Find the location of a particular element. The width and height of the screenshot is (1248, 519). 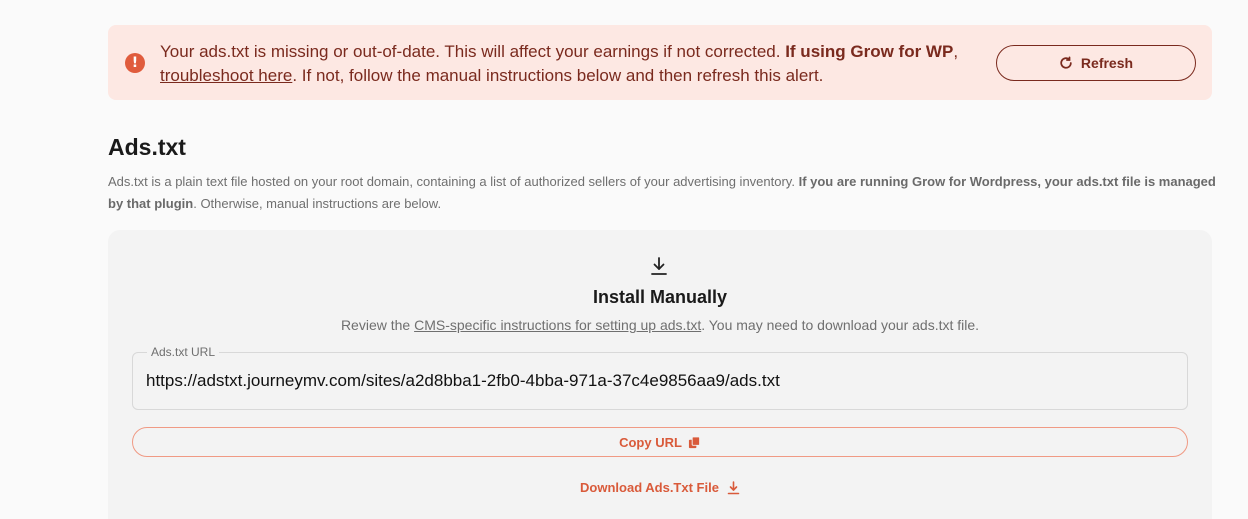

alert-comma: , is located at coordinates (956, 51).